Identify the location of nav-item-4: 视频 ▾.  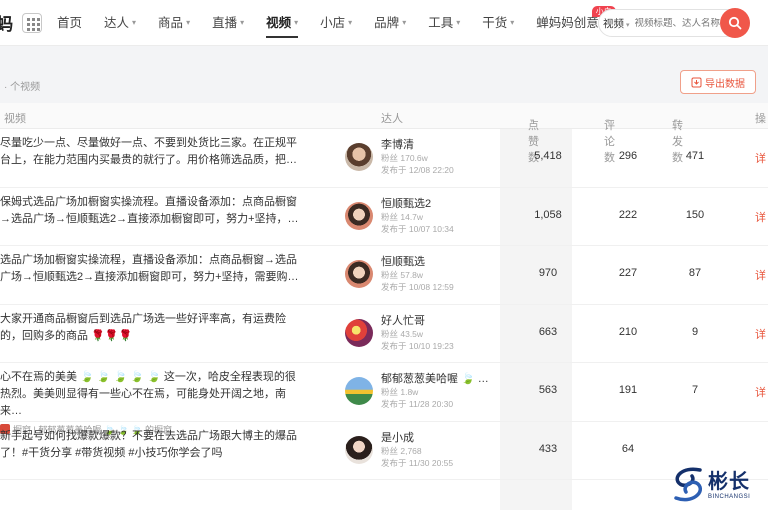
(282, 23).